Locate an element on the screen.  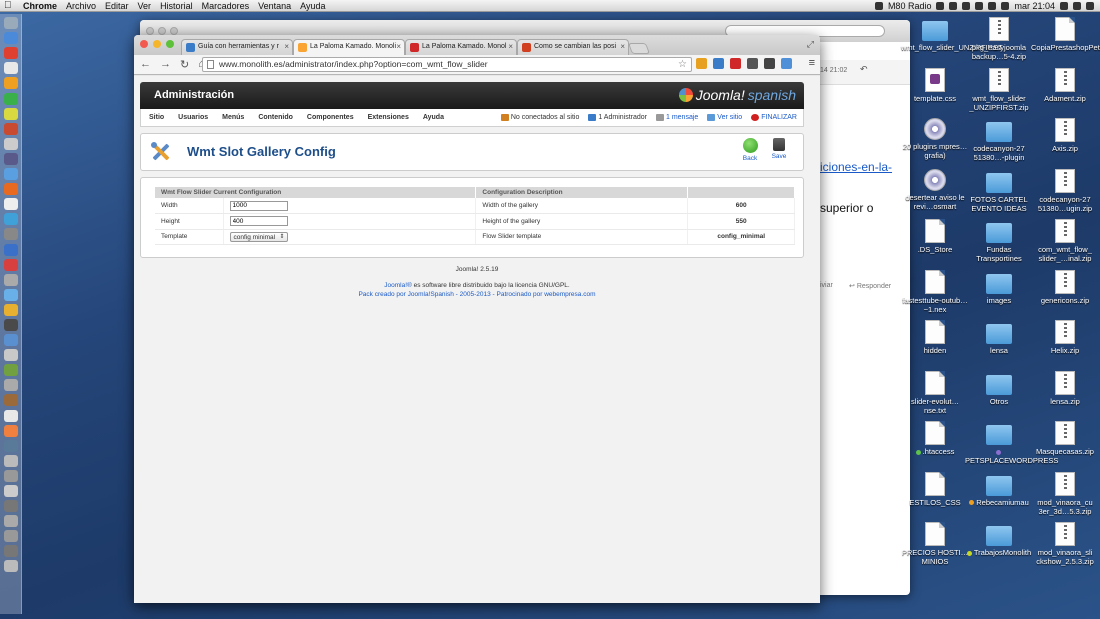
background-link: iciones-en-la- is located at coordinates (856, 167).